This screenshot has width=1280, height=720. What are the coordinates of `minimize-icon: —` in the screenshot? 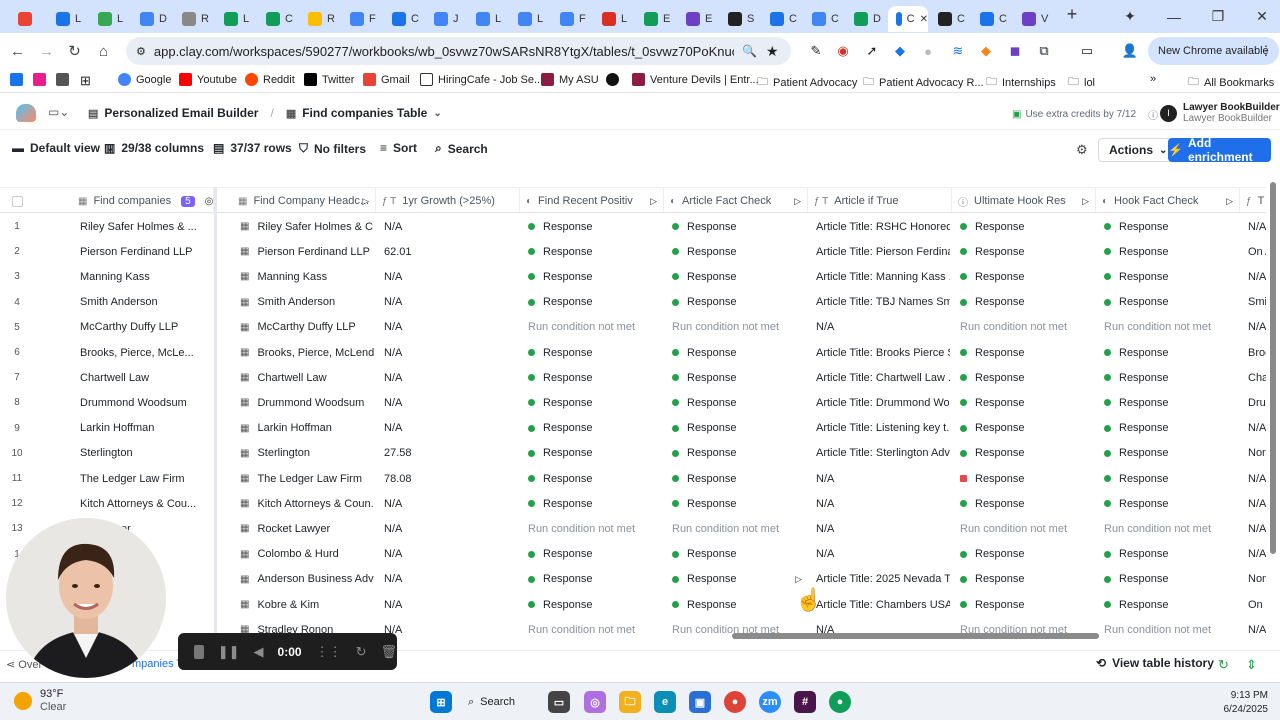 It's located at (1174, 16).